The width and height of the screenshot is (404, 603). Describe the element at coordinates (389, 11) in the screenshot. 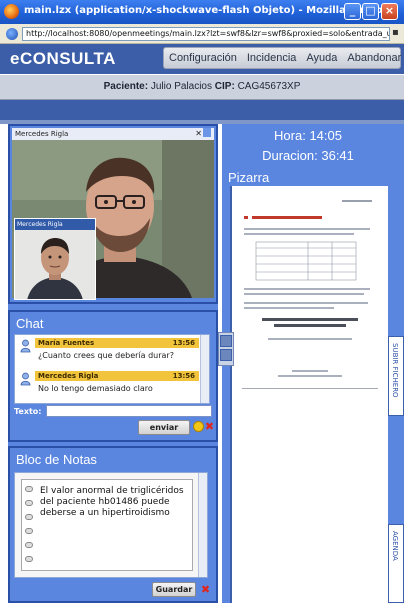

I see `close-button: ×` at that location.